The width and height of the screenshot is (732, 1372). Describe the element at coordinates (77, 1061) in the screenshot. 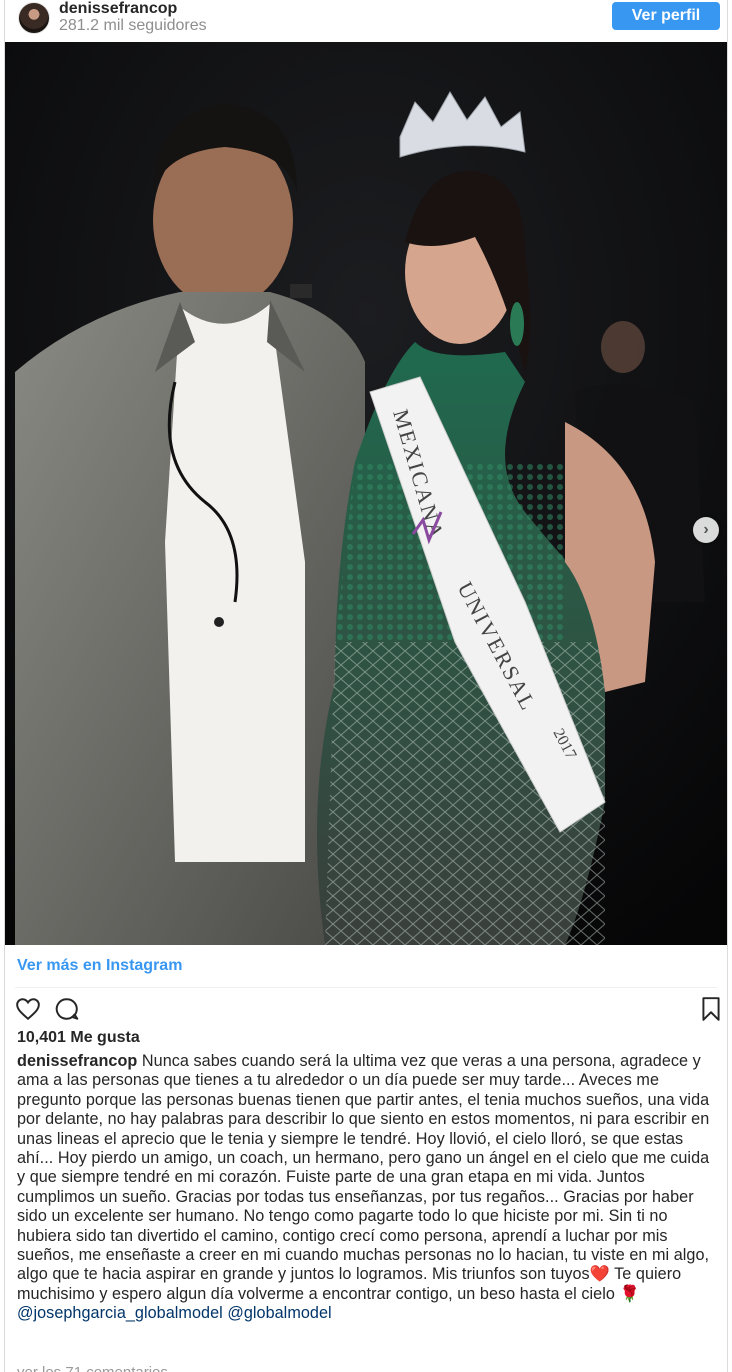

I see `caption-username: denissefrancop` at that location.